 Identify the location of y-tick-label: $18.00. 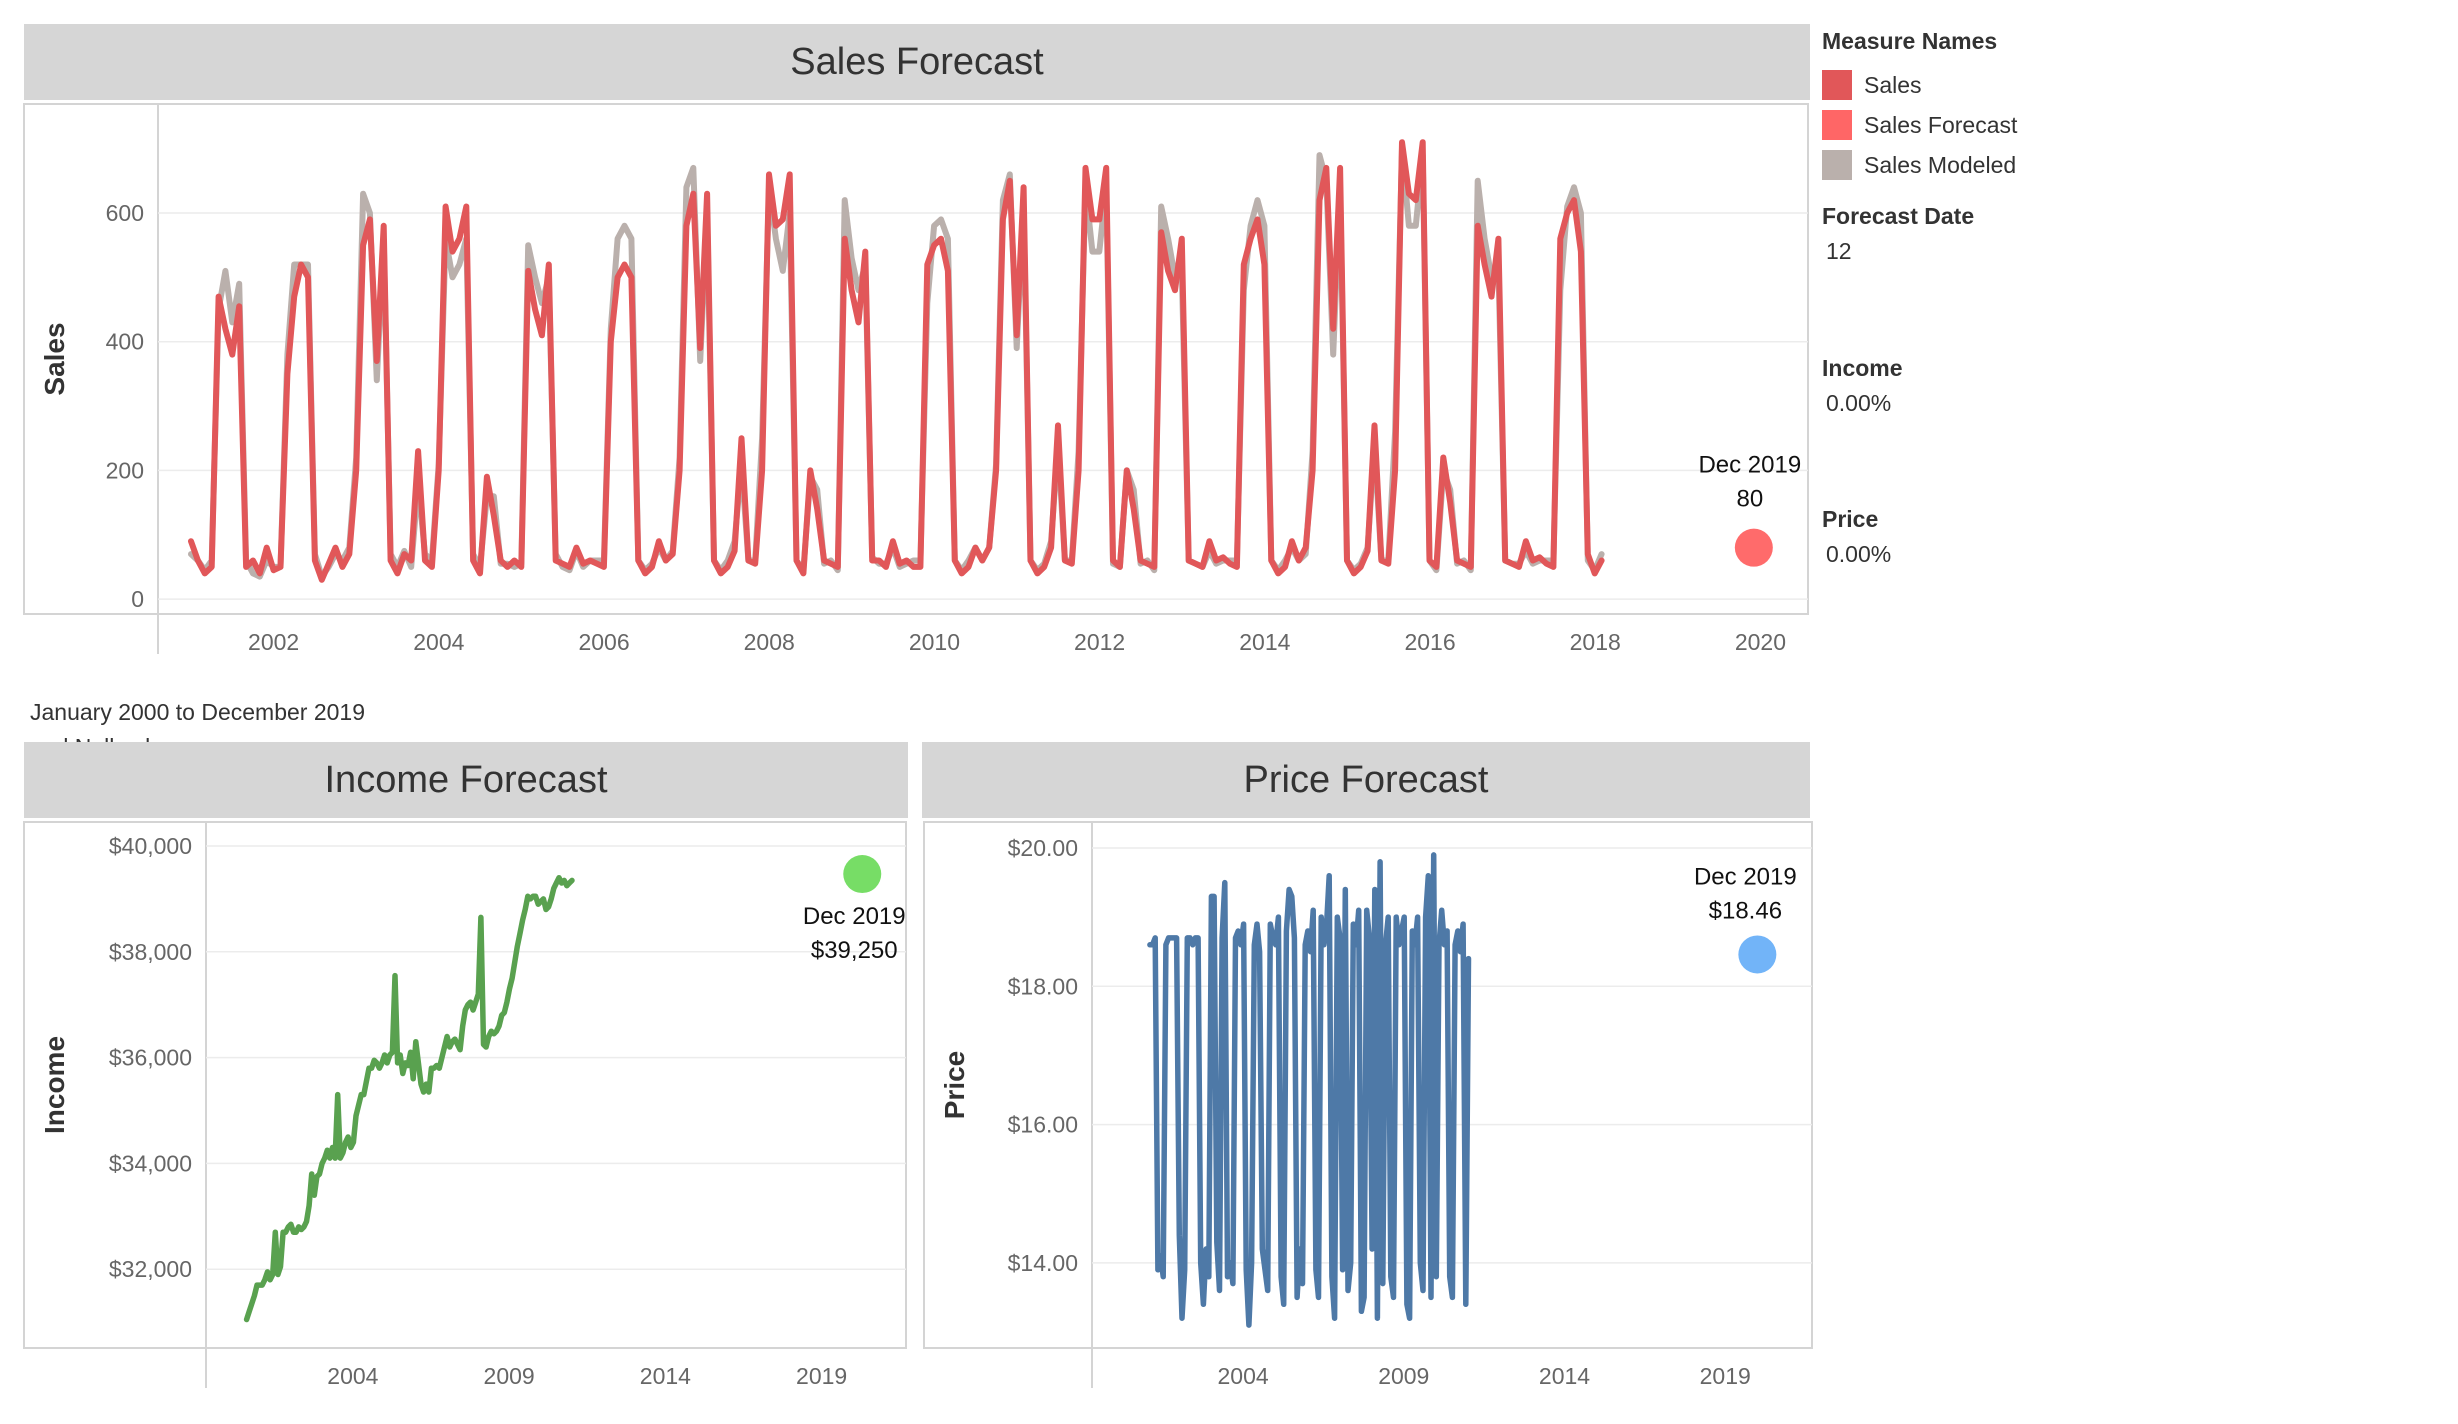
(1043, 986).